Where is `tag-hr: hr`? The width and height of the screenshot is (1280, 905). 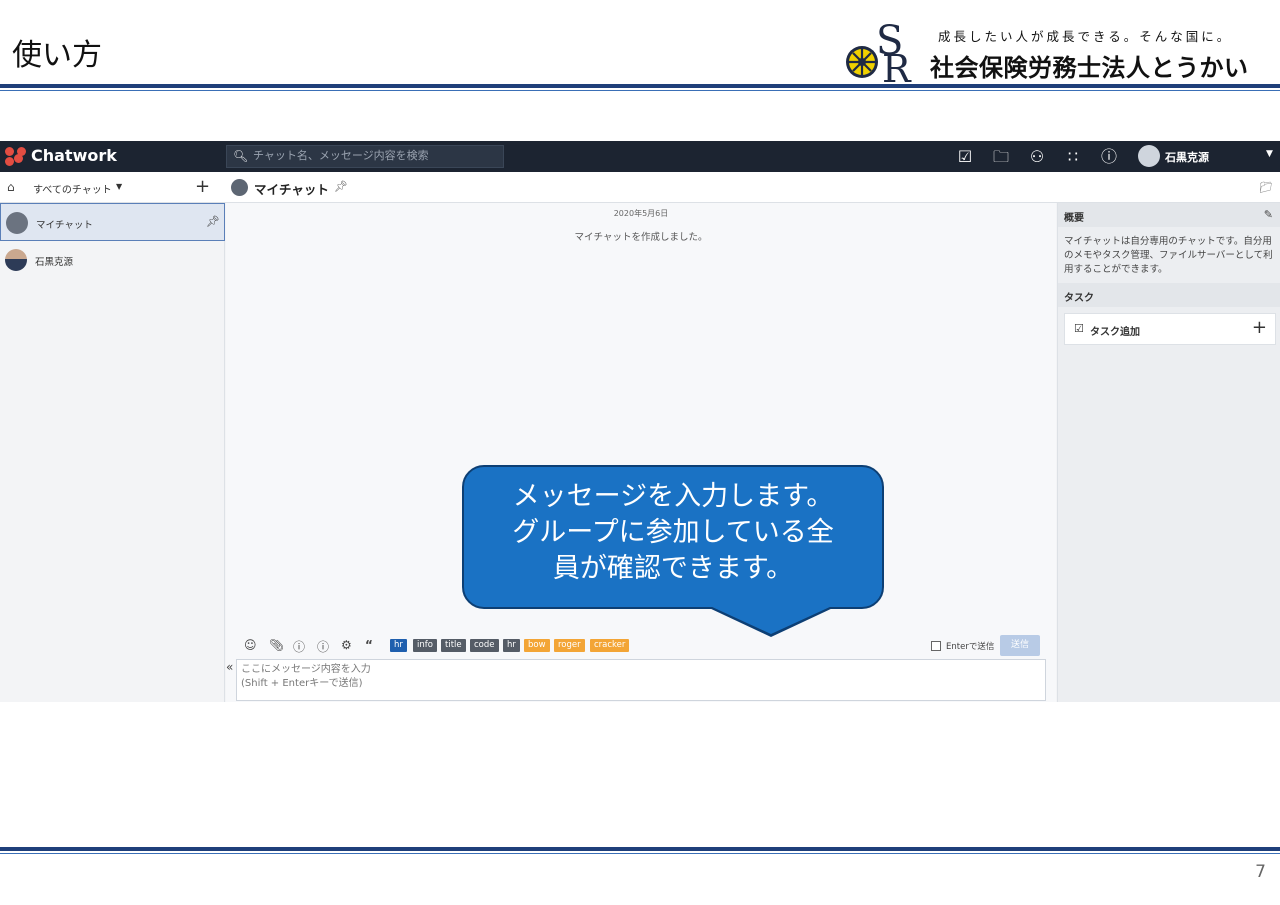 tag-hr: hr is located at coordinates (398, 645).